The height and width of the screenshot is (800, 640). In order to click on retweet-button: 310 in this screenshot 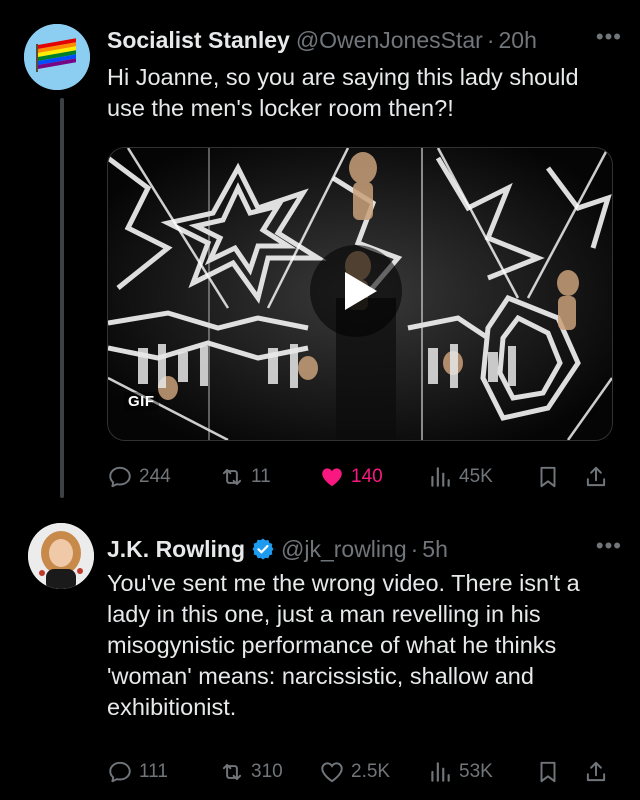, I will do `click(251, 772)`.